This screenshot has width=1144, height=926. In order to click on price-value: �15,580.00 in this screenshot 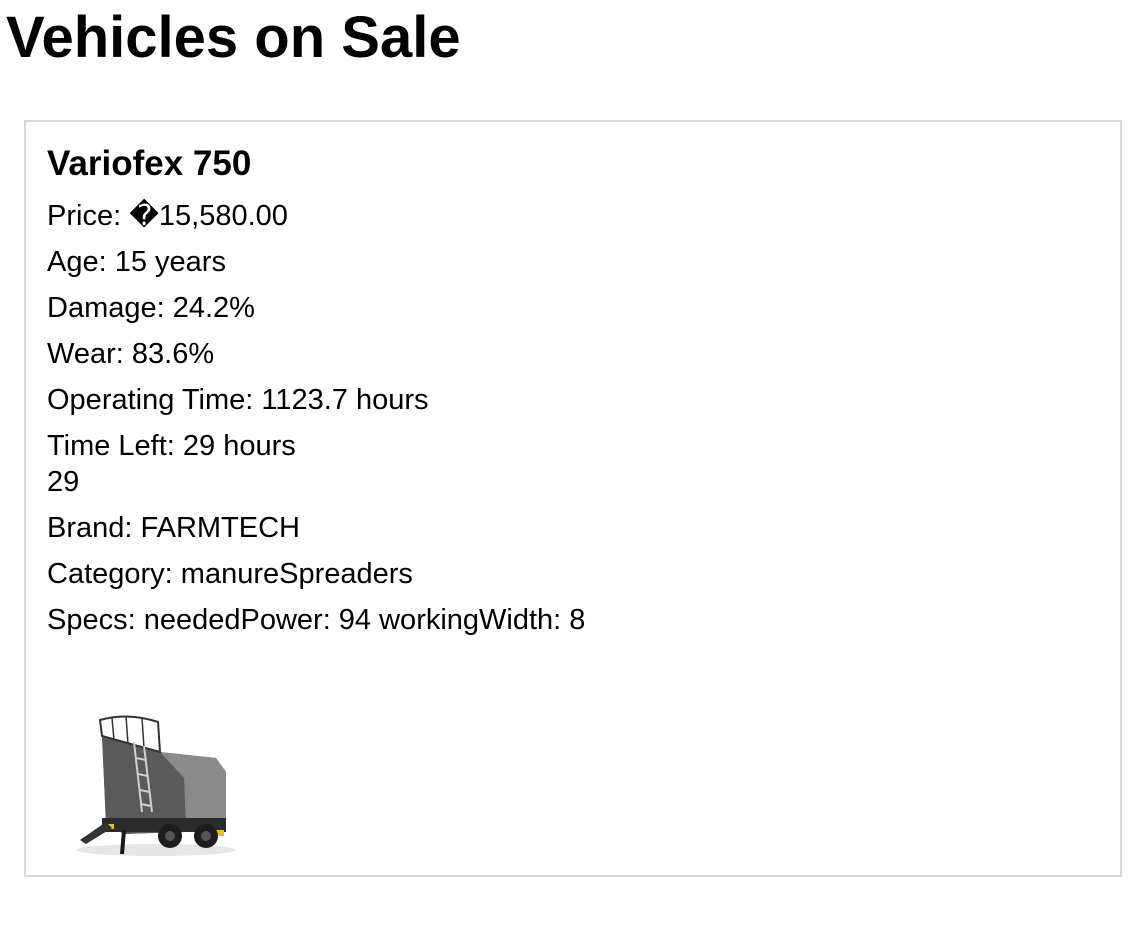, I will do `click(208, 216)`.